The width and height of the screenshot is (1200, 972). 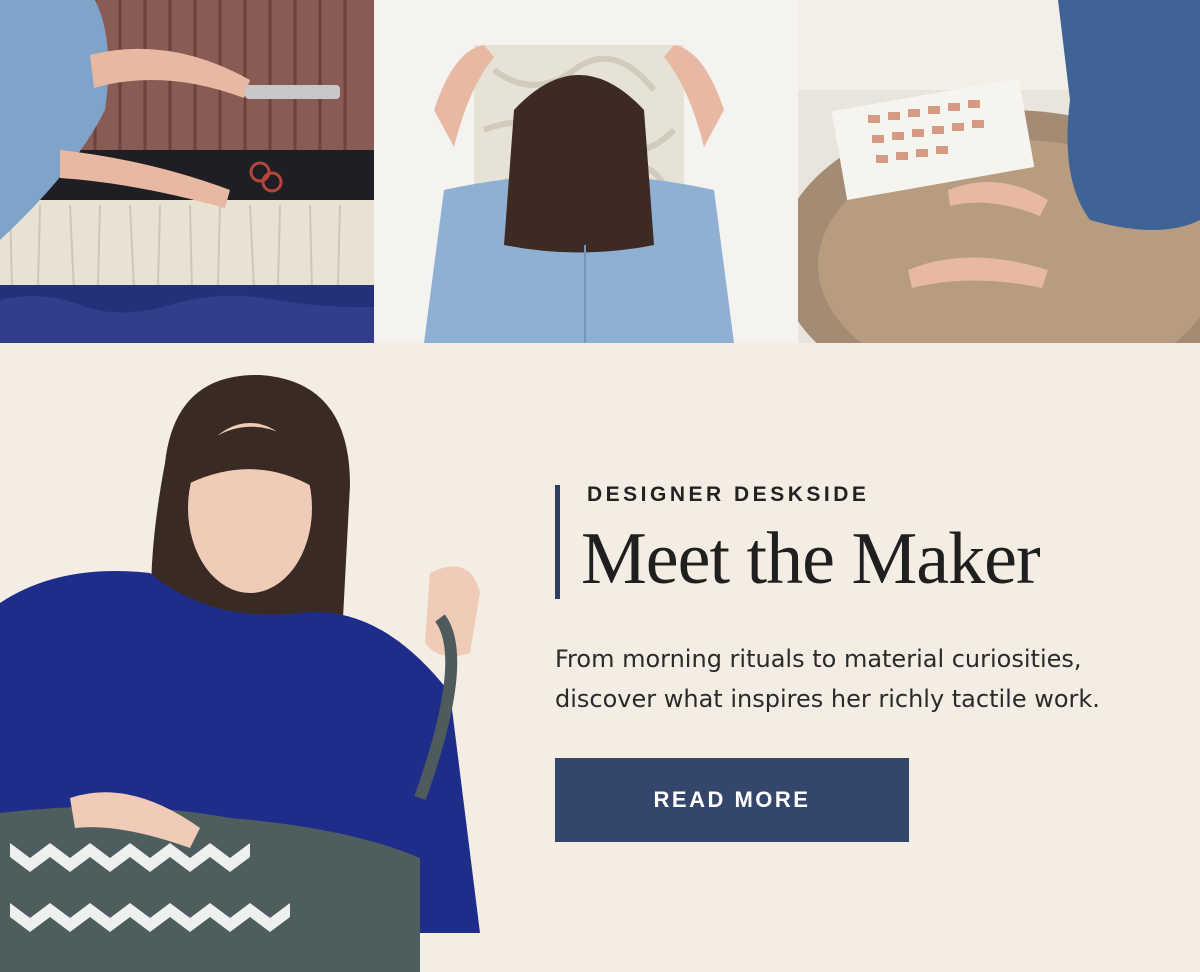 I want to click on color-swatches-photo, so click(x=999, y=171).